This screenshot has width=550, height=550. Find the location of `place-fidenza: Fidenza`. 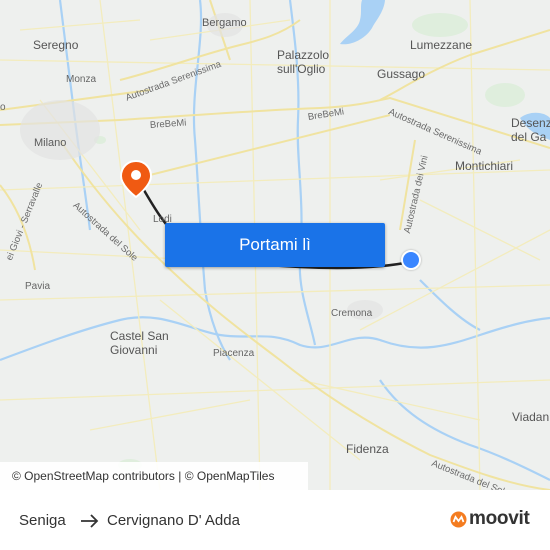

place-fidenza: Fidenza is located at coordinates (367, 449).